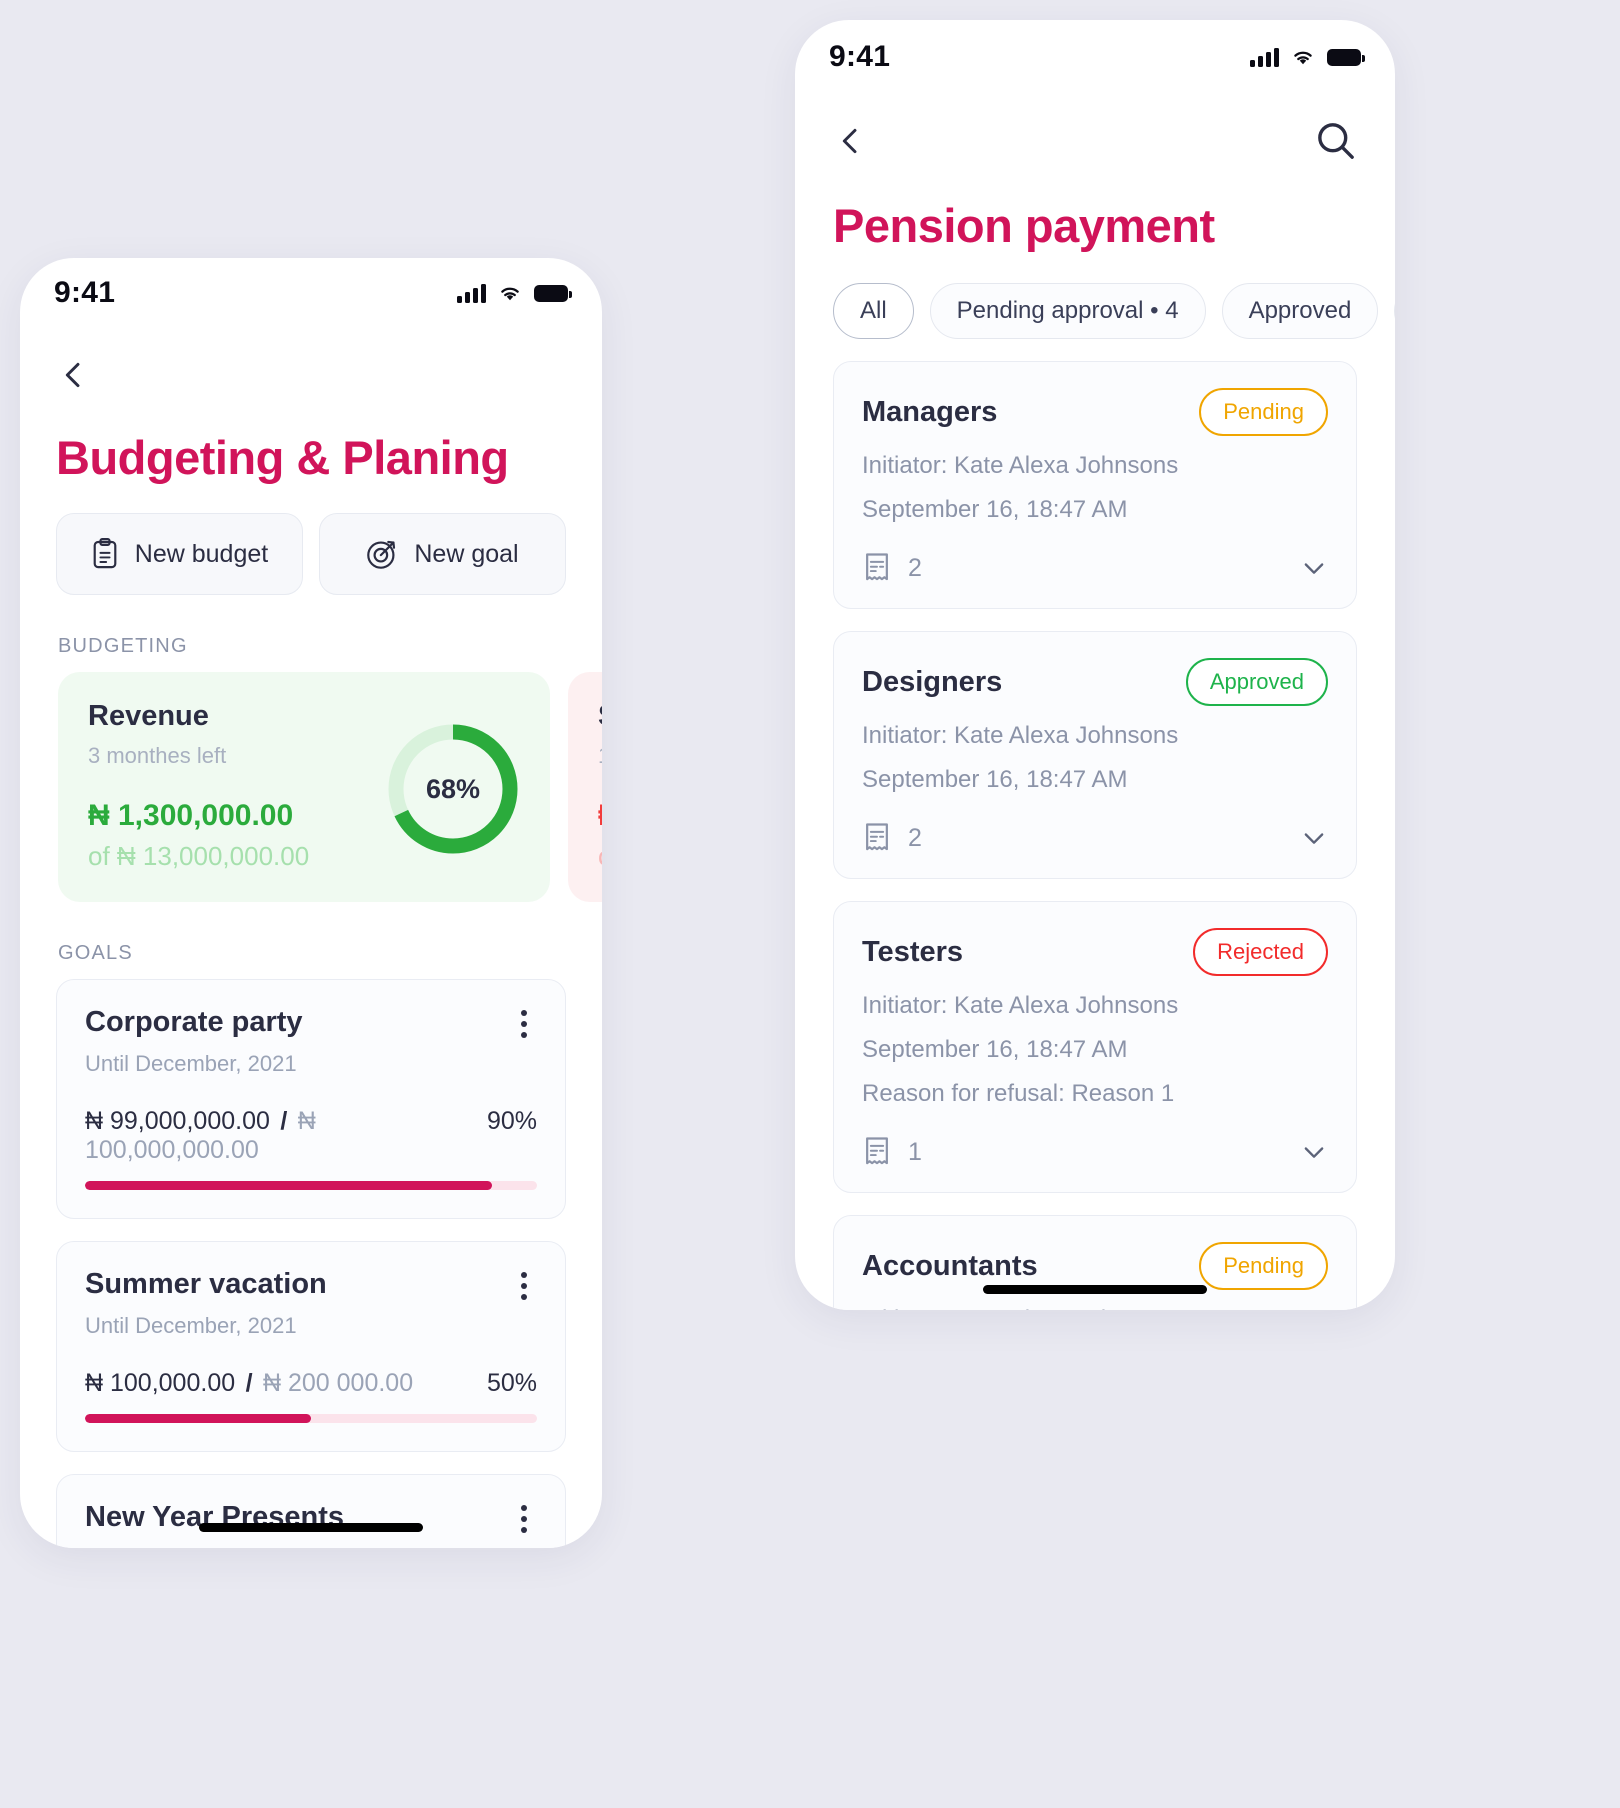 This screenshot has width=1620, height=1808. What do you see at coordinates (1095, 682) in the screenshot?
I see `request-header: Designers Approved` at bounding box center [1095, 682].